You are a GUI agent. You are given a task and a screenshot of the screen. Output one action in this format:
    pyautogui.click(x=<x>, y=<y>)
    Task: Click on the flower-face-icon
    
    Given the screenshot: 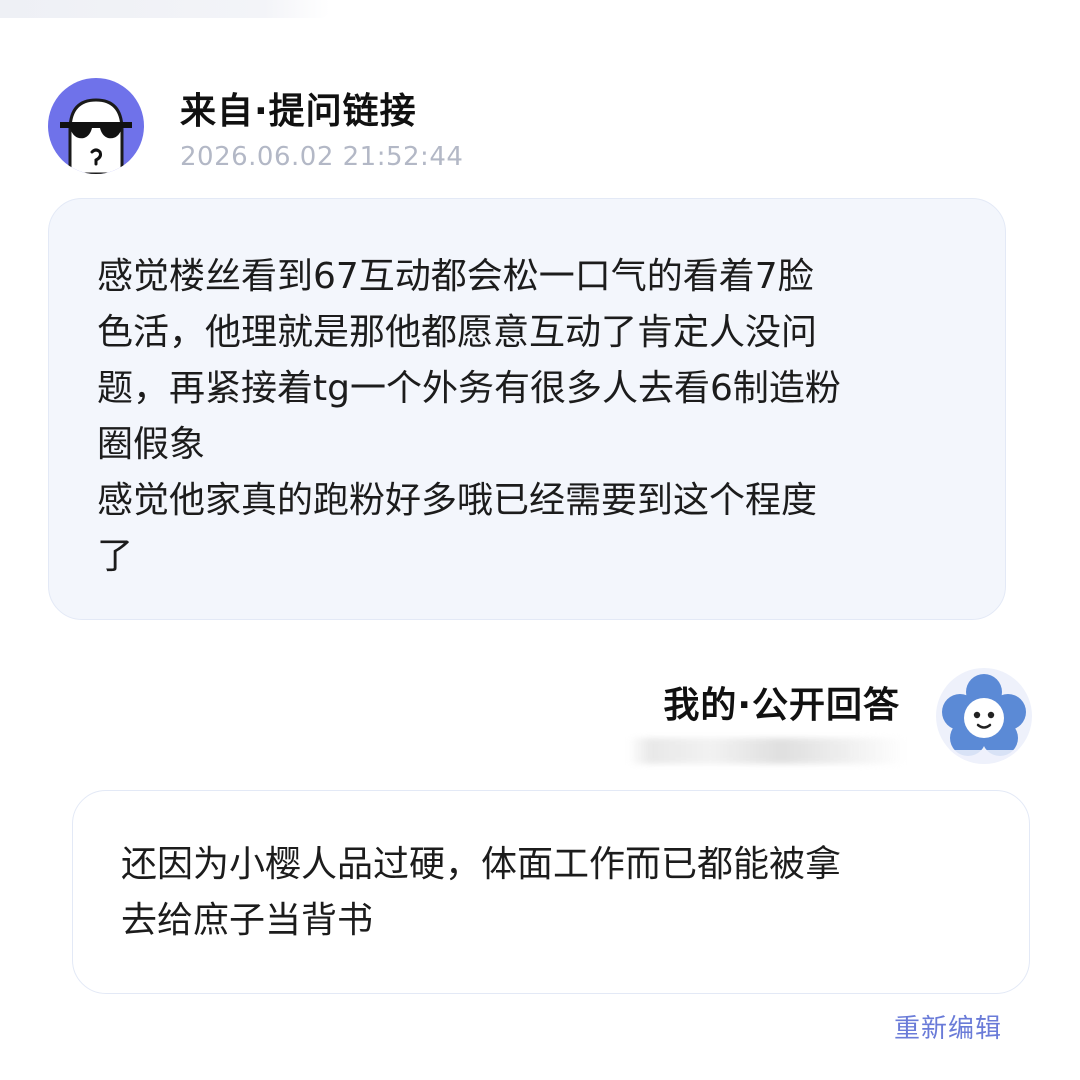 What is the action you would take?
    pyautogui.click(x=984, y=717)
    